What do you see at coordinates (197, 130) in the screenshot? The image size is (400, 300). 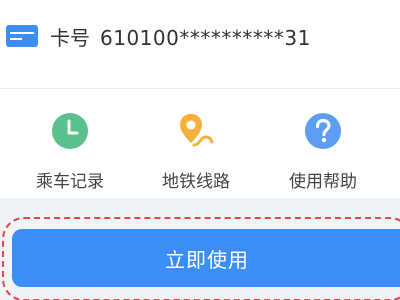 I see `location-route-icon` at bounding box center [197, 130].